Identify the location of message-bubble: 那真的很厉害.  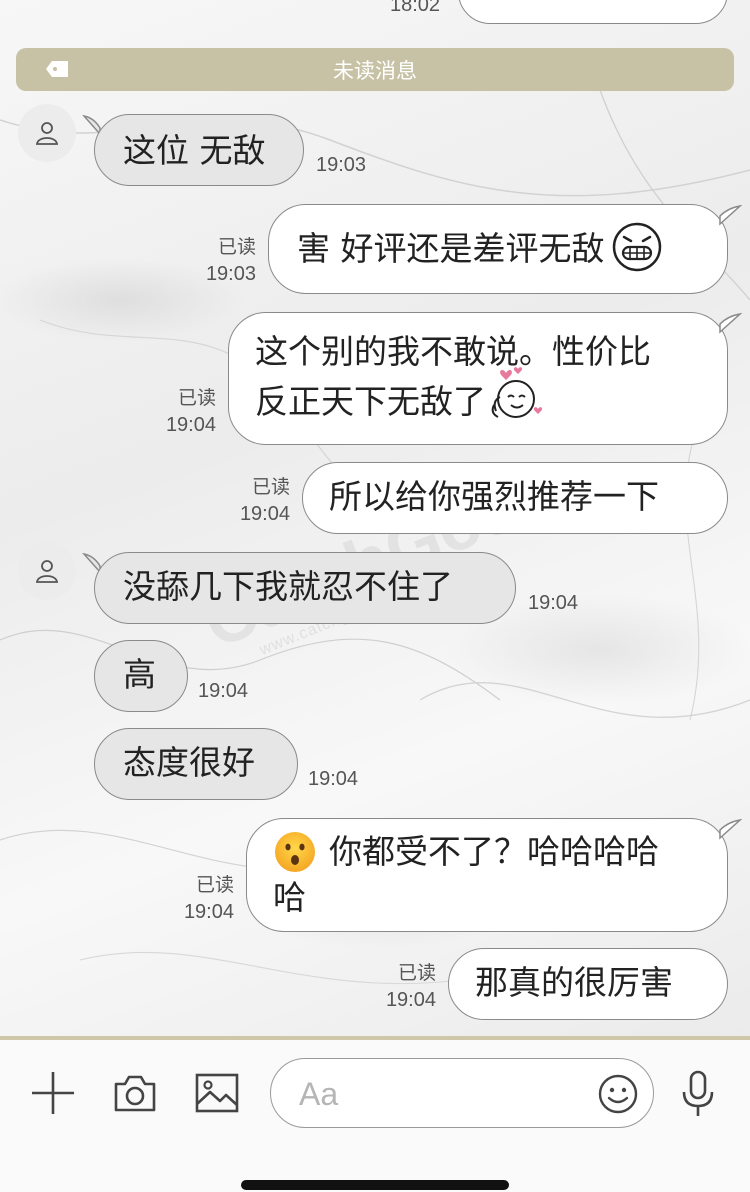
(588, 984).